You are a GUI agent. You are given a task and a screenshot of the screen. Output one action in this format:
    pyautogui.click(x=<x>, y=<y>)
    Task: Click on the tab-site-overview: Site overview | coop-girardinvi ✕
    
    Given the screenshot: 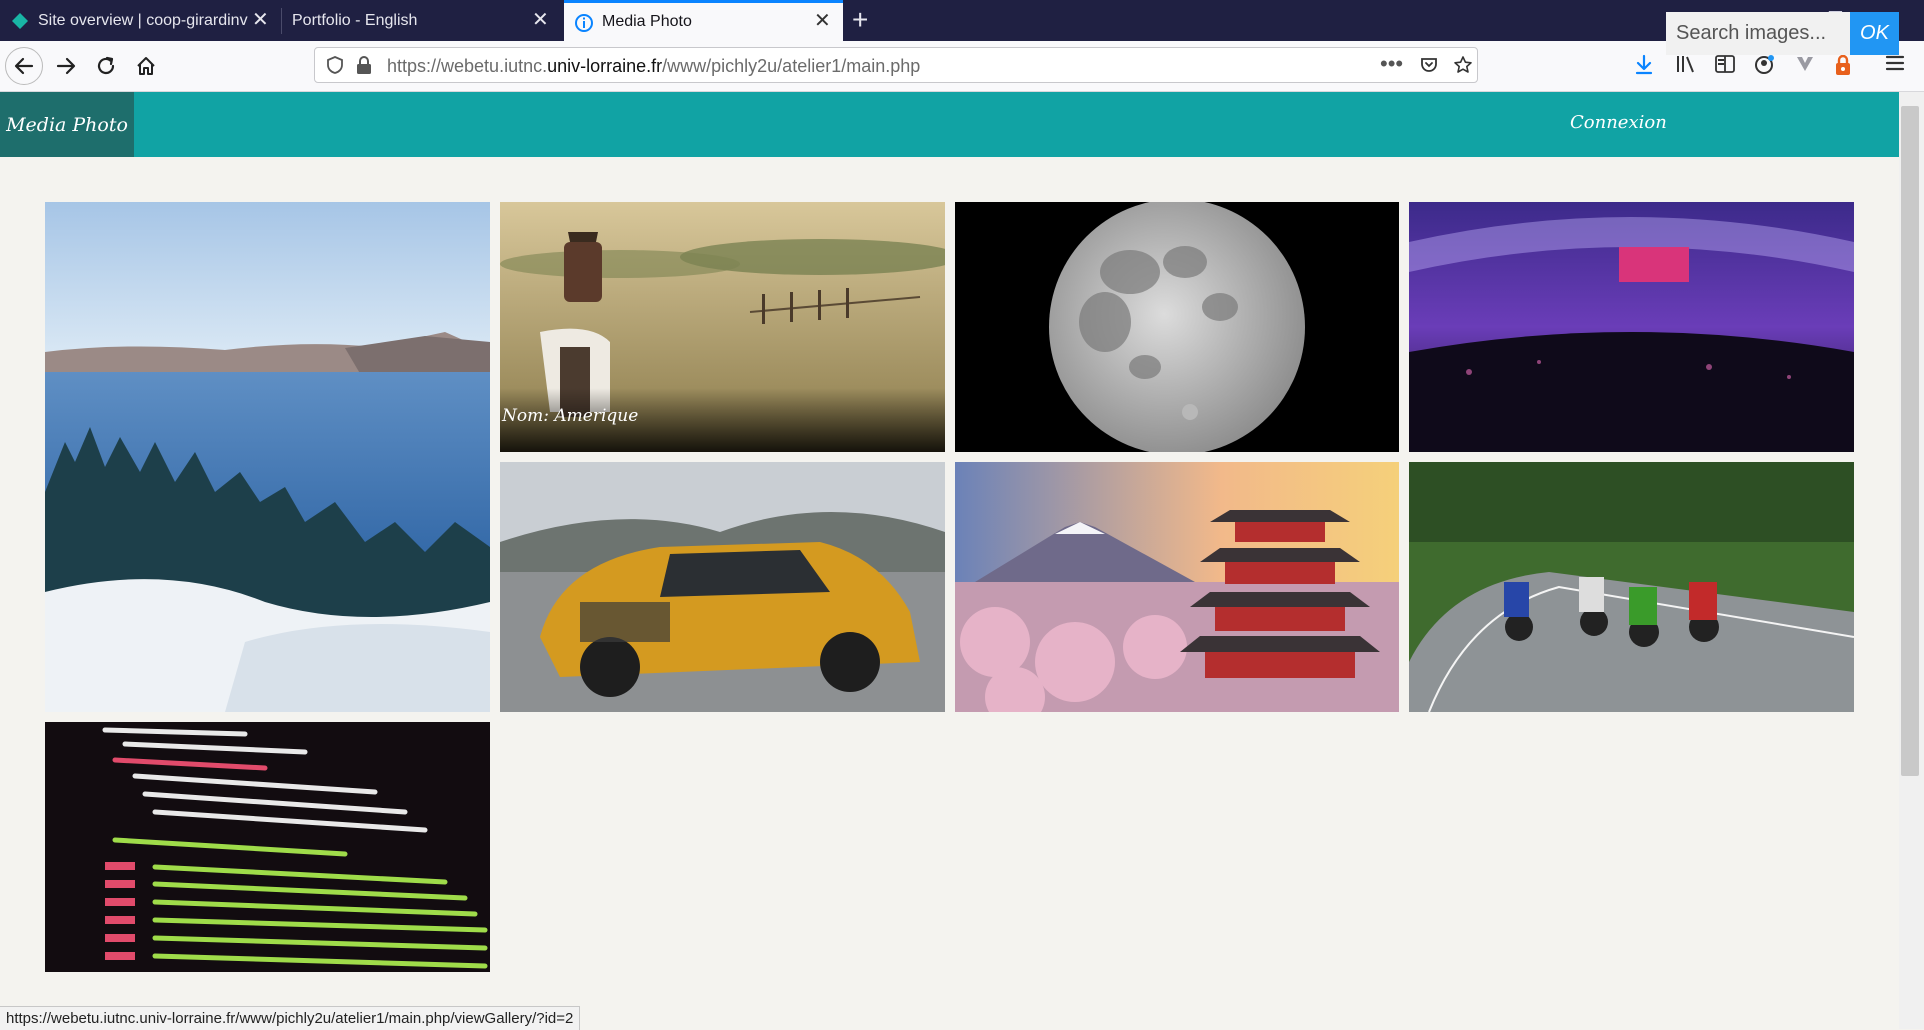 What is the action you would take?
    pyautogui.click(x=140, y=20)
    